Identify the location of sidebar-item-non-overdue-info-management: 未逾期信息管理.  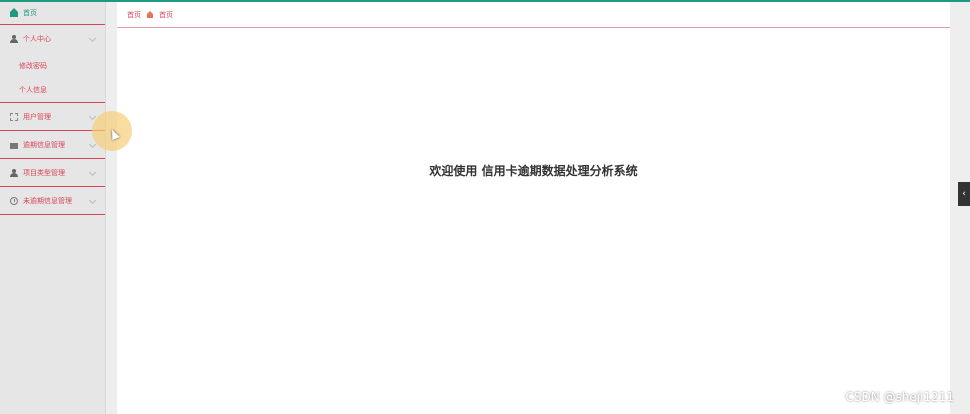
(52, 201).